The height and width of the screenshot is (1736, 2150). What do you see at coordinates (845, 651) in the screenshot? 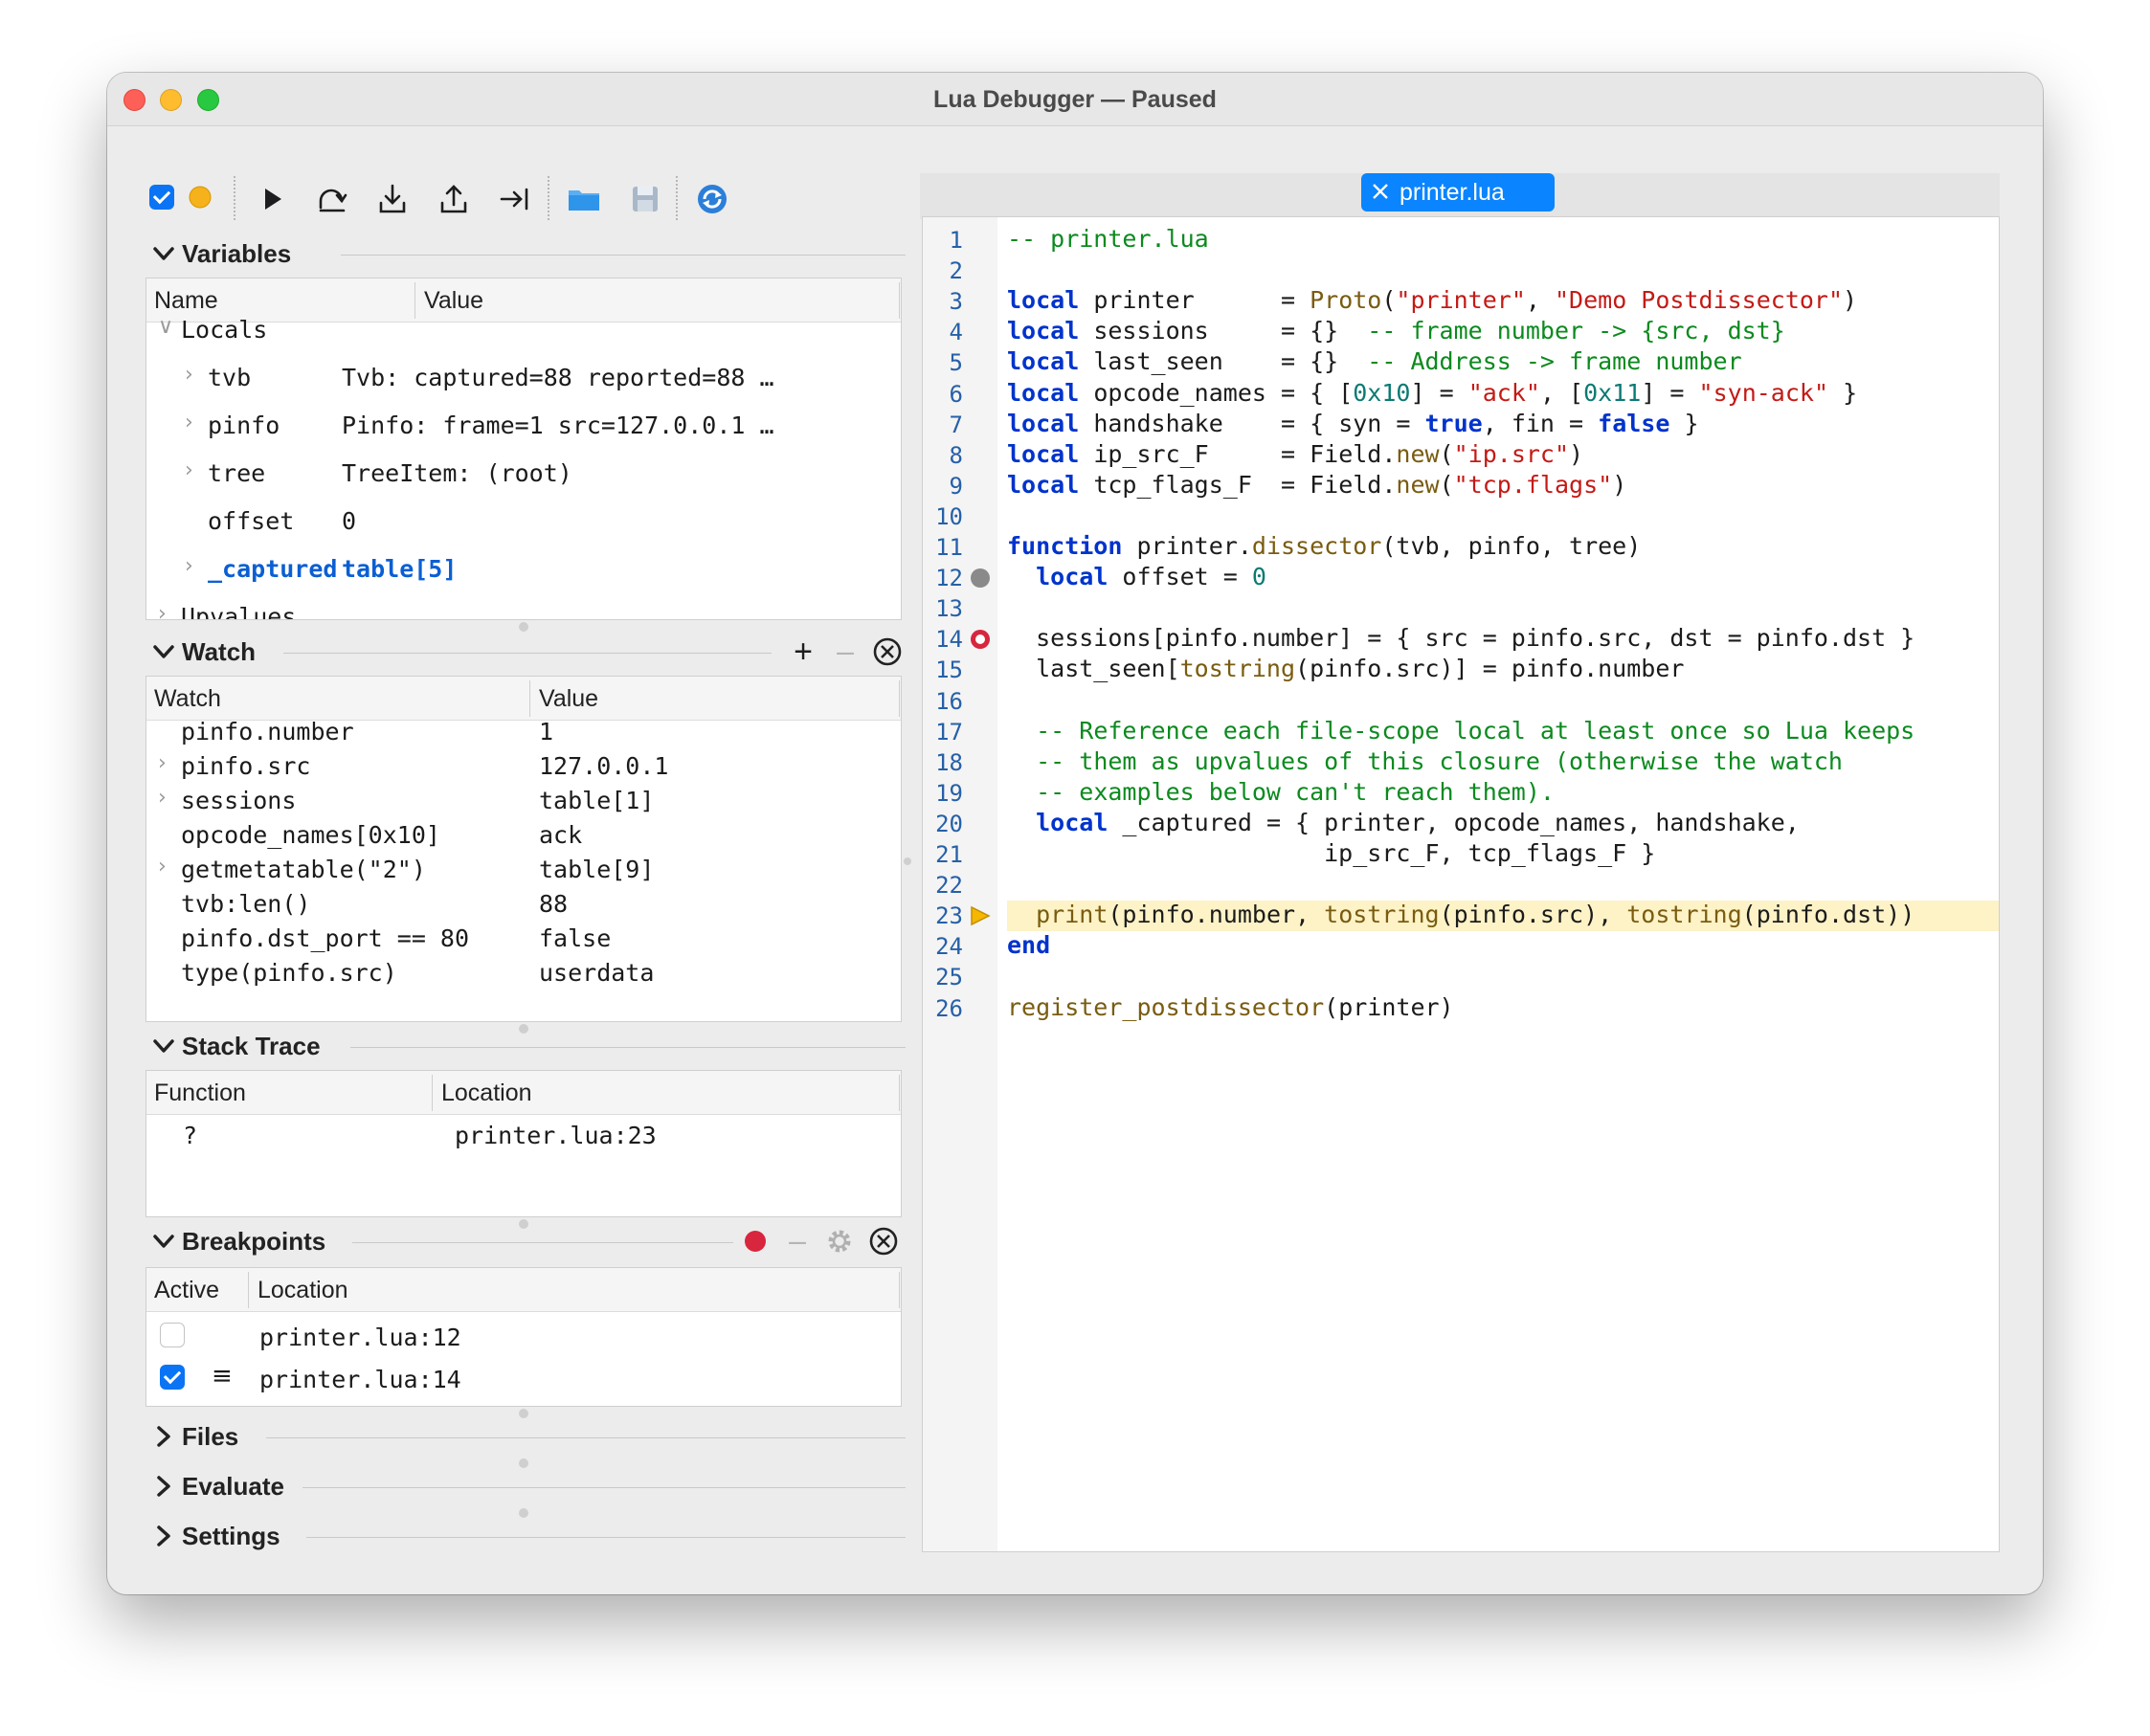
I see `remove-watch-button: –` at bounding box center [845, 651].